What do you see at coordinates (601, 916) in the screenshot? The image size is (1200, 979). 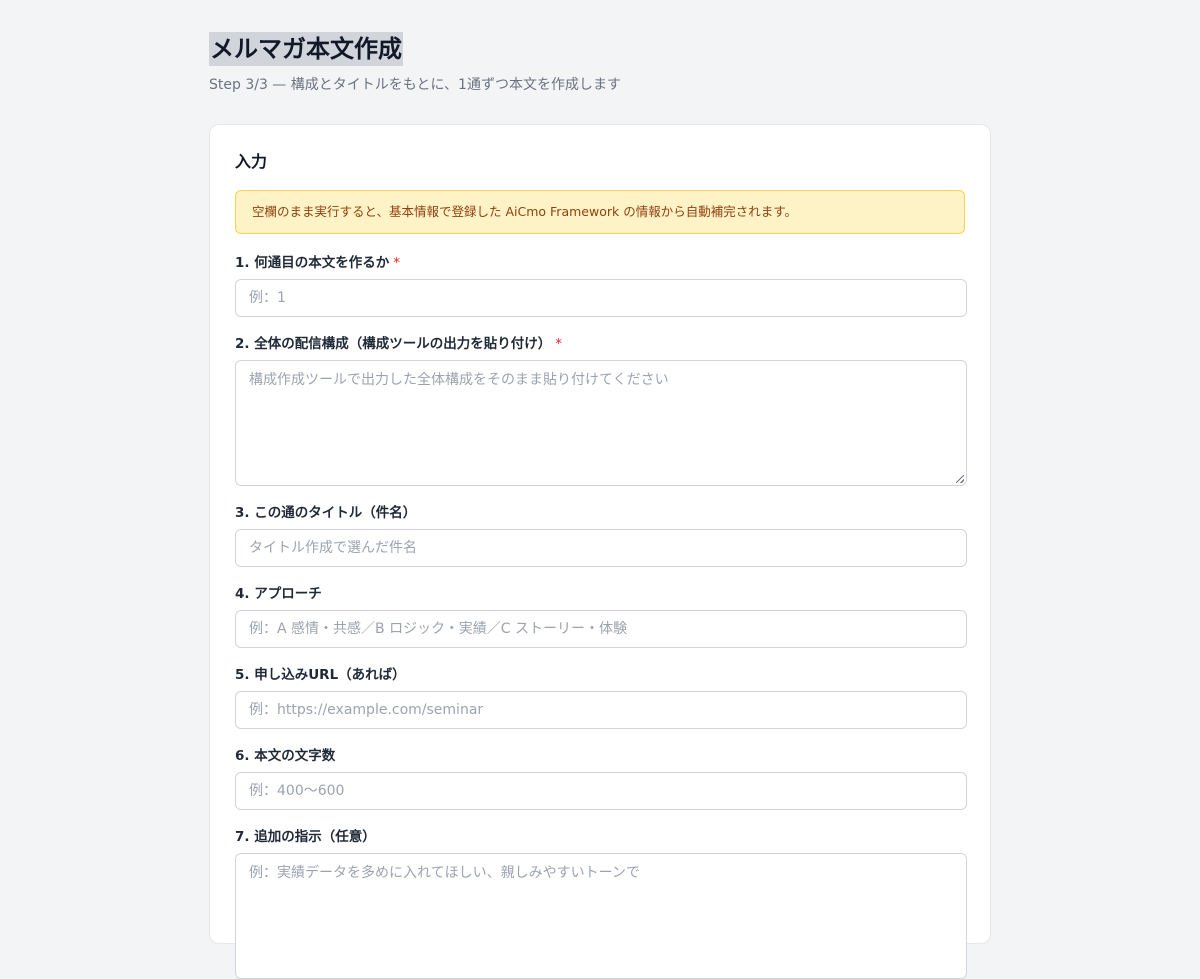 I see `extra-instructions-textarea: 例：実績データを多めに入れてほしい、親しみやすいトーンで` at bounding box center [601, 916].